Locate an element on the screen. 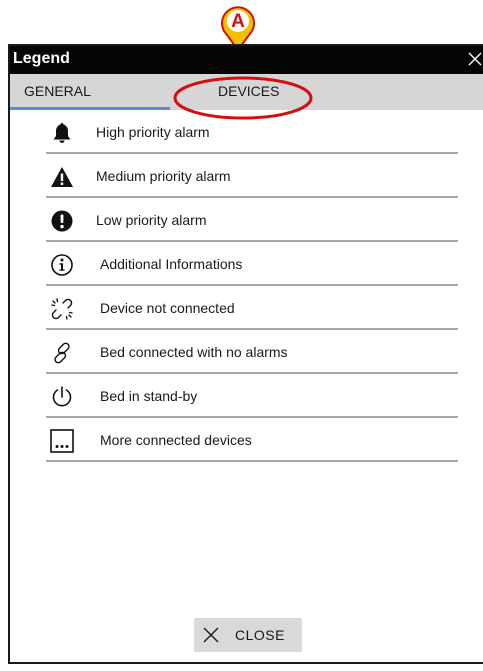 The width and height of the screenshot is (483, 671). annotation-ellipse is located at coordinates (243, 98).